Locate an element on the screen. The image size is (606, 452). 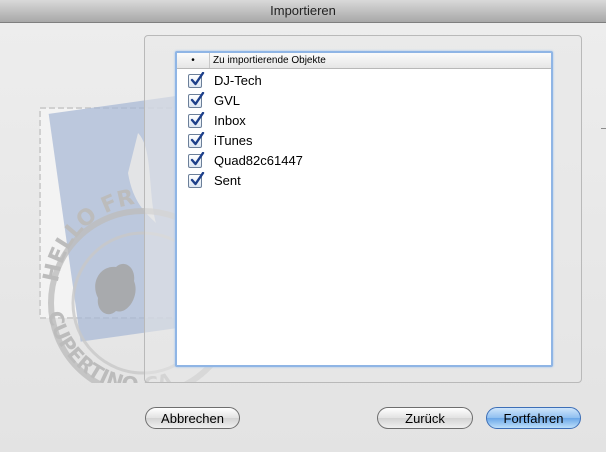
background-window-edge is located at coordinates (603, 128).